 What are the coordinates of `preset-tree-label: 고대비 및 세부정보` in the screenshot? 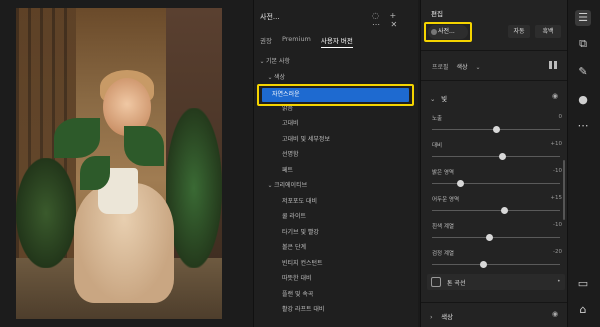 It's located at (306, 139).